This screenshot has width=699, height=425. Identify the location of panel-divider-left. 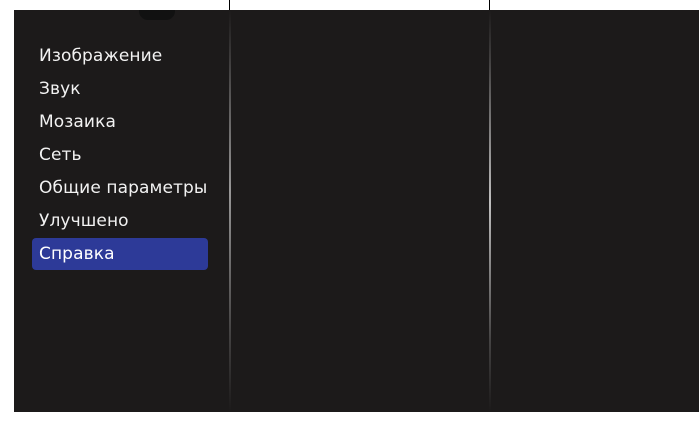
(230, 211).